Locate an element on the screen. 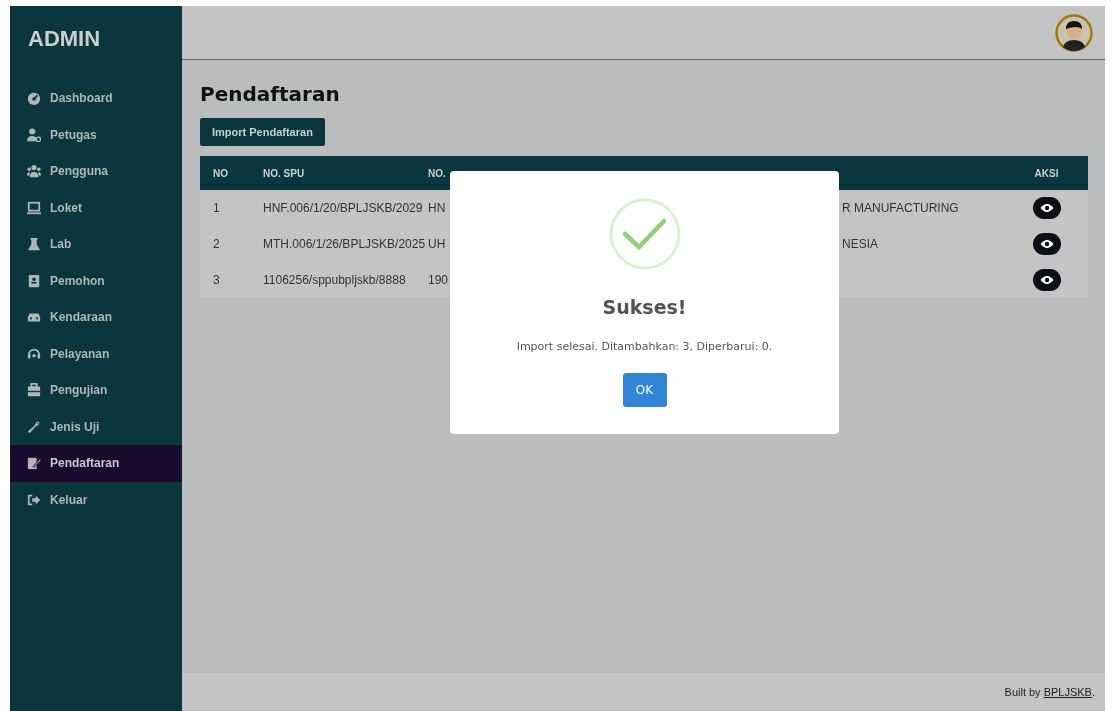 This screenshot has width=1112, height=711. table-cell: R MANUFACTURING is located at coordinates (900, 208).